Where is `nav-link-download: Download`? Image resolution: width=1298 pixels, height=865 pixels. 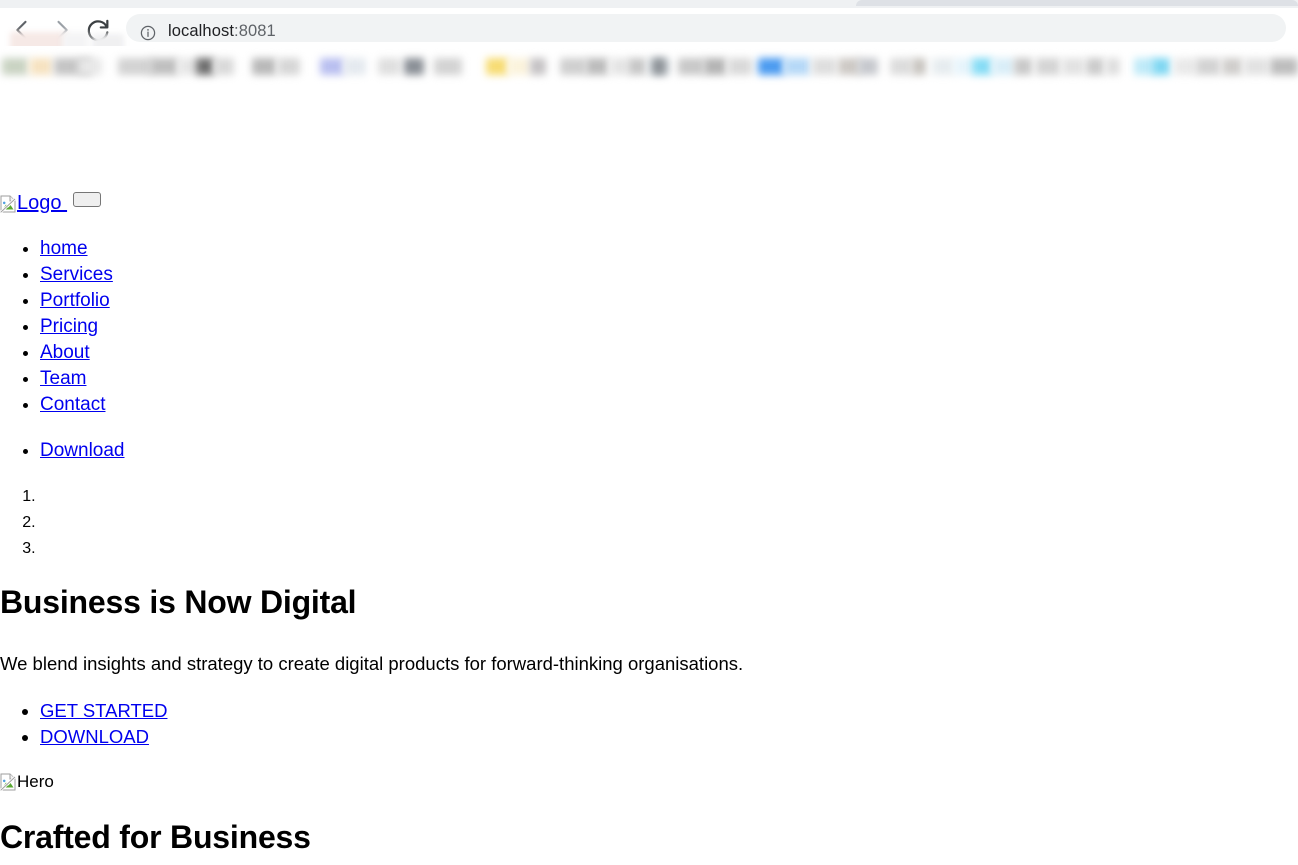 nav-link-download: Download is located at coordinates (82, 450).